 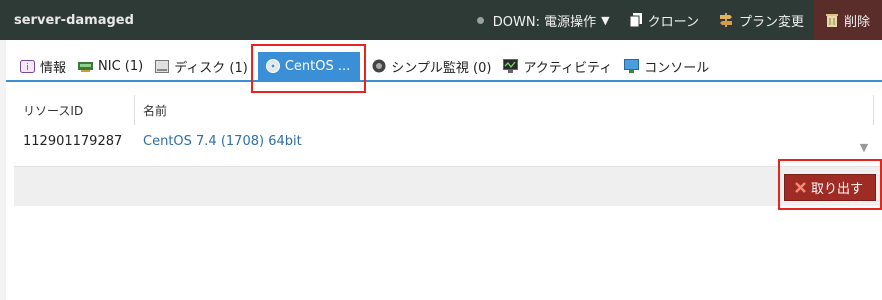 What do you see at coordinates (771, 22) in the screenshot?
I see `plan-change-label: プラン変更` at bounding box center [771, 22].